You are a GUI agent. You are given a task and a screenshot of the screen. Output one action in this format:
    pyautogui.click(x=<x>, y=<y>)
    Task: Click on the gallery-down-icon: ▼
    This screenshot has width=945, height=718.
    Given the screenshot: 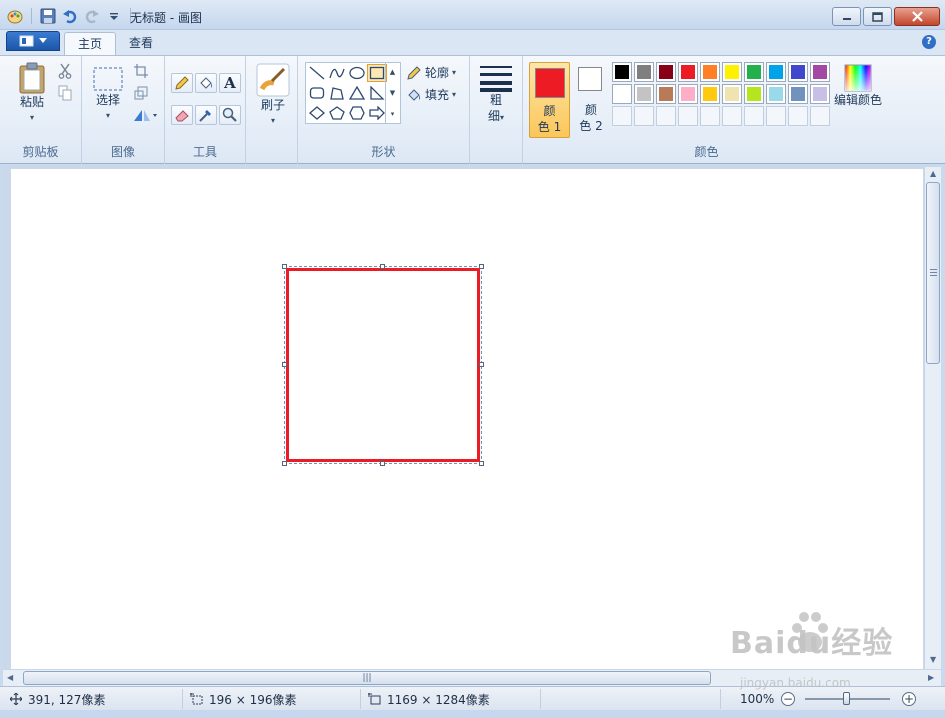 What is the action you would take?
    pyautogui.click(x=392, y=93)
    